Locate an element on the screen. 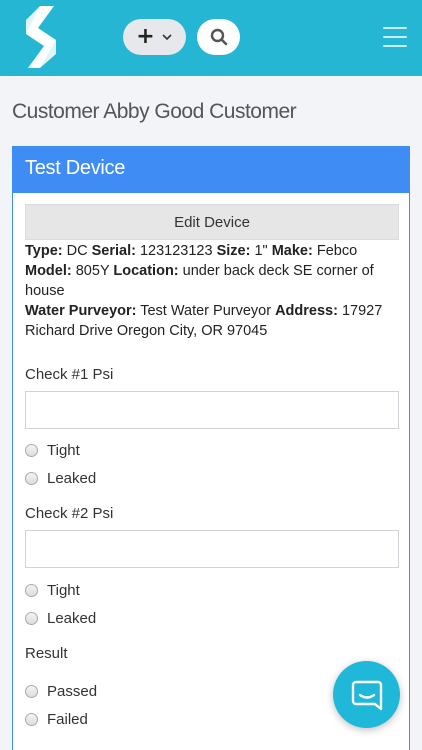 The width and height of the screenshot is (422, 750). model-value: 805Y is located at coordinates (92, 271).